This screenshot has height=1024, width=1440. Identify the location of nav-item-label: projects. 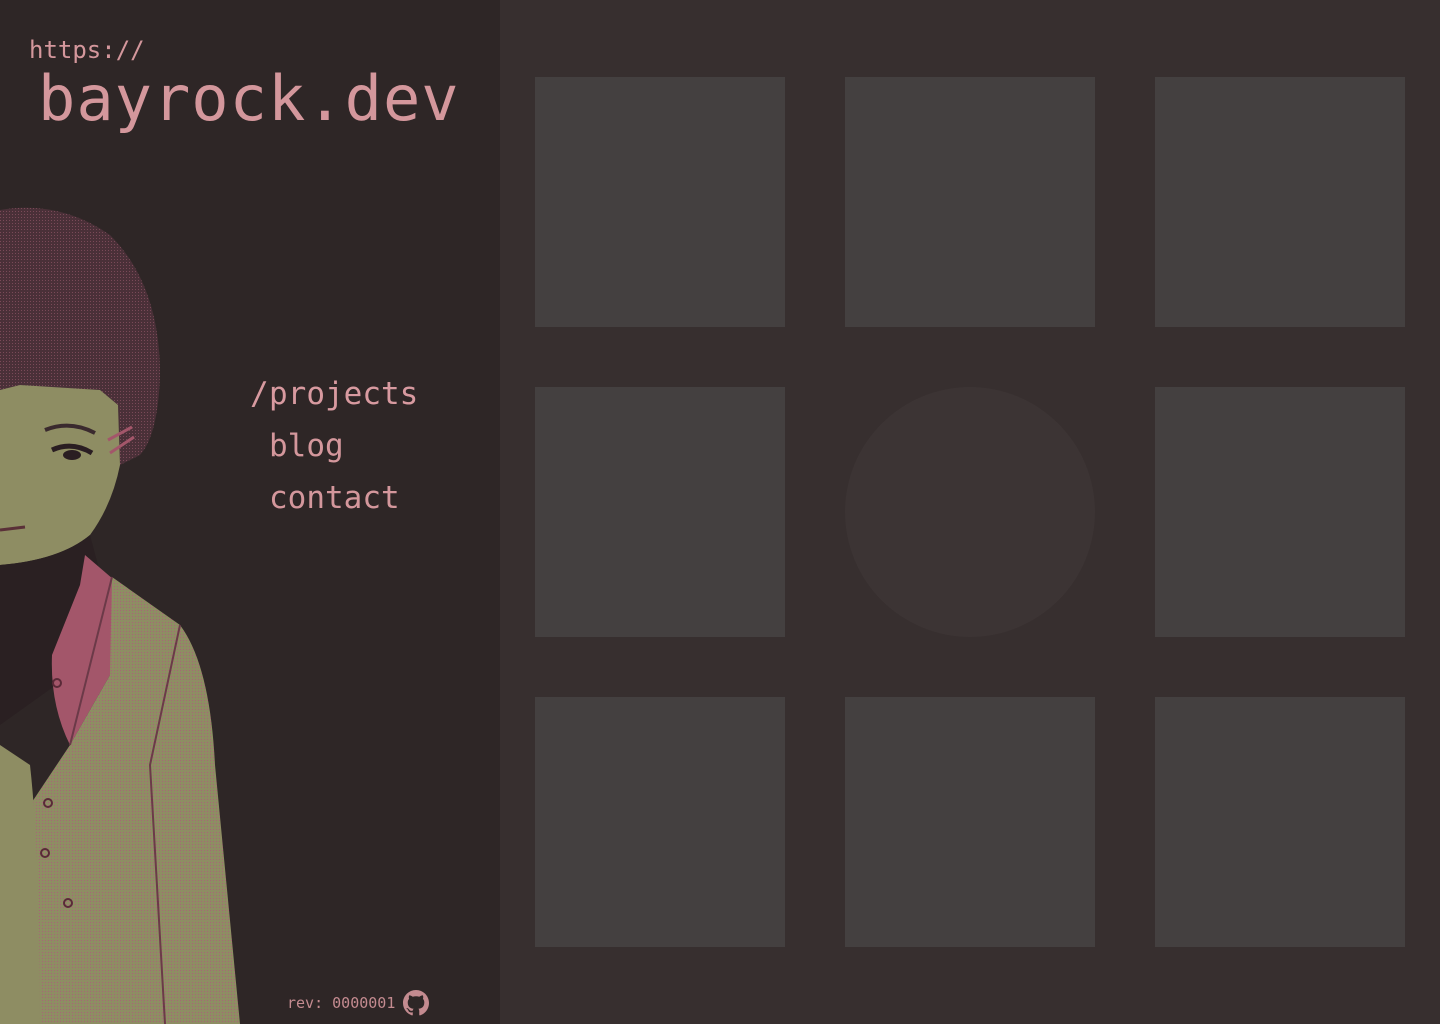
(344, 394).